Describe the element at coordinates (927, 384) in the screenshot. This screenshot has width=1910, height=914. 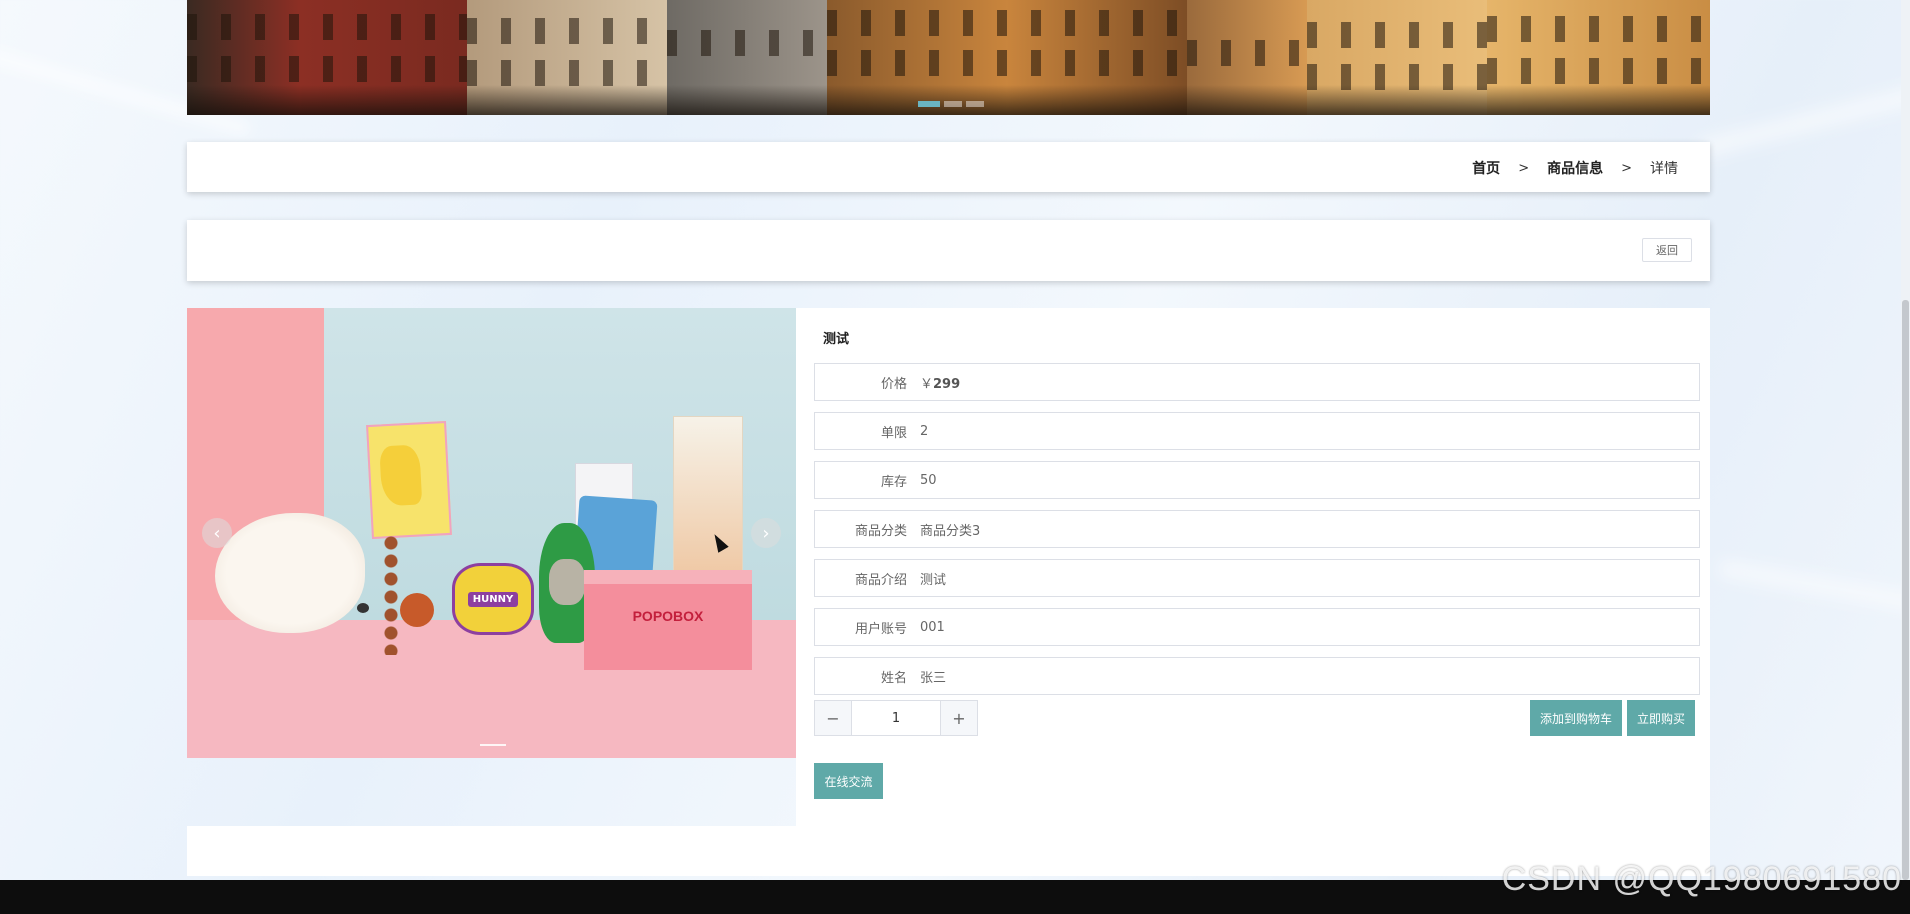
I see `currency-symbol: ￥` at that location.